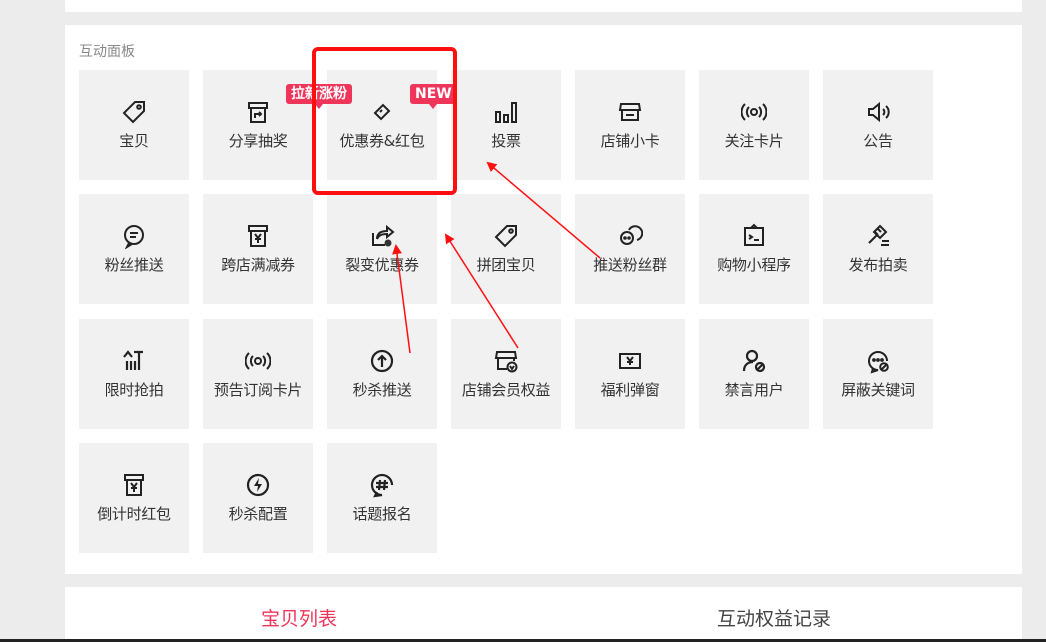 The width and height of the screenshot is (1046, 642). Describe the element at coordinates (630, 361) in the screenshot. I see `yen-window-icon` at that location.